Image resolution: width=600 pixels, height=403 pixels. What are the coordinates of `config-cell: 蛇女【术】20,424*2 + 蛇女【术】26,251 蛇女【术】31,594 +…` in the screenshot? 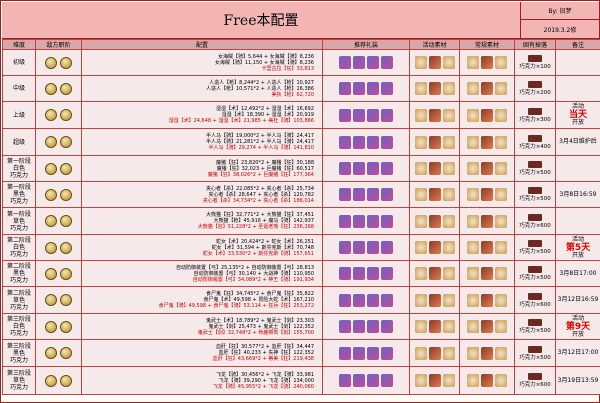 It's located at (202, 247).